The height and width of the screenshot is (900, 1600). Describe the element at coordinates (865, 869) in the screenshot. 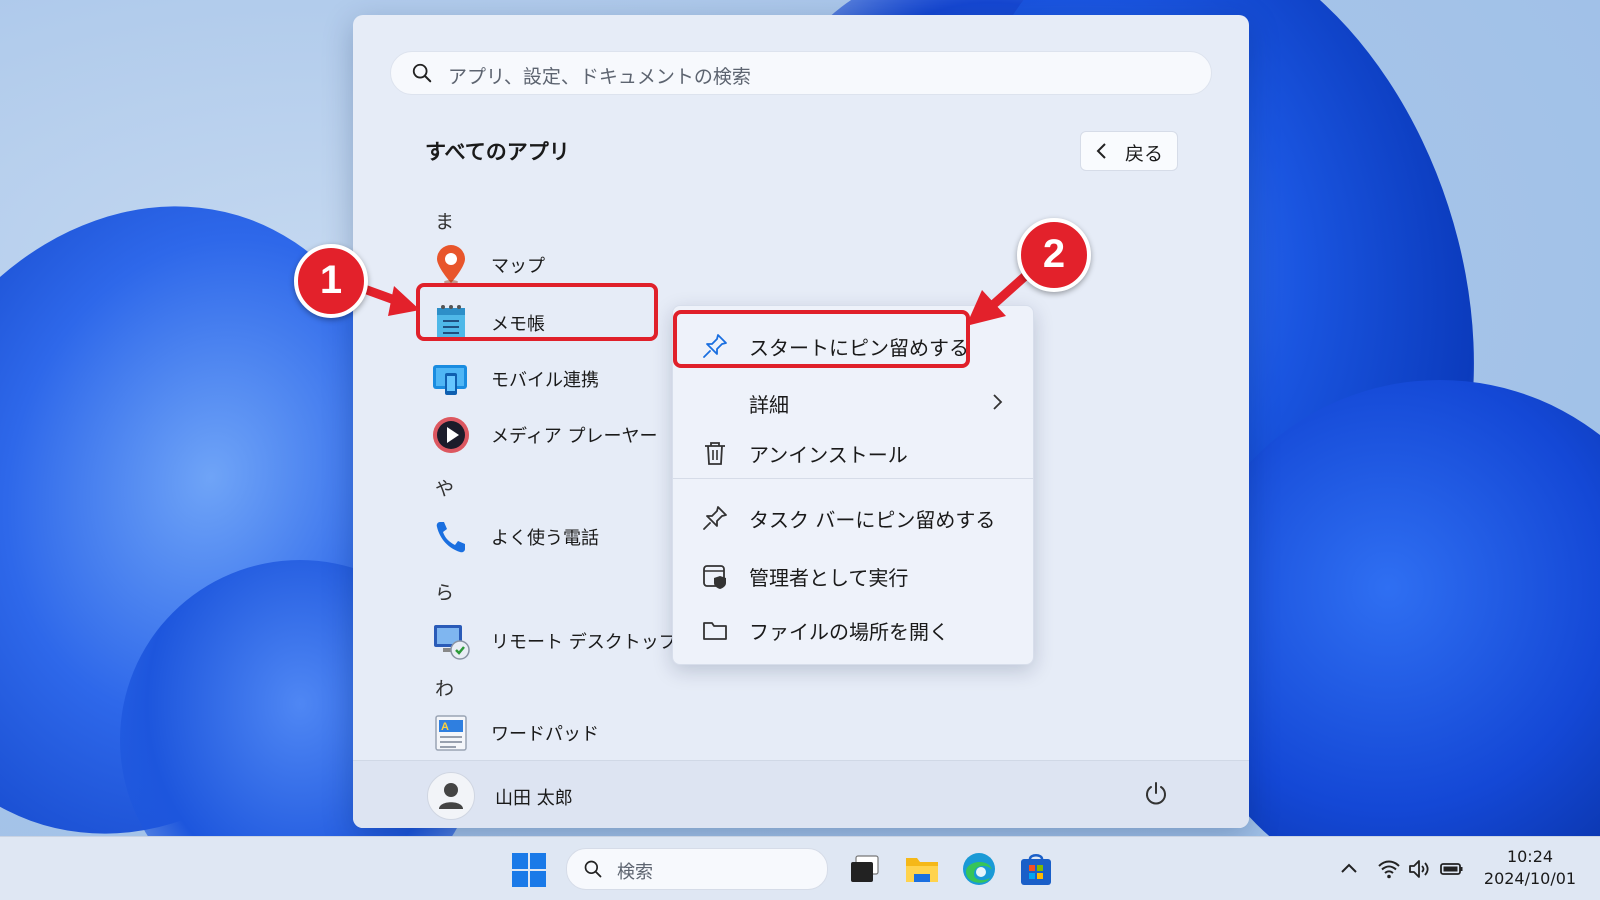

I see `task-view-icon` at that location.